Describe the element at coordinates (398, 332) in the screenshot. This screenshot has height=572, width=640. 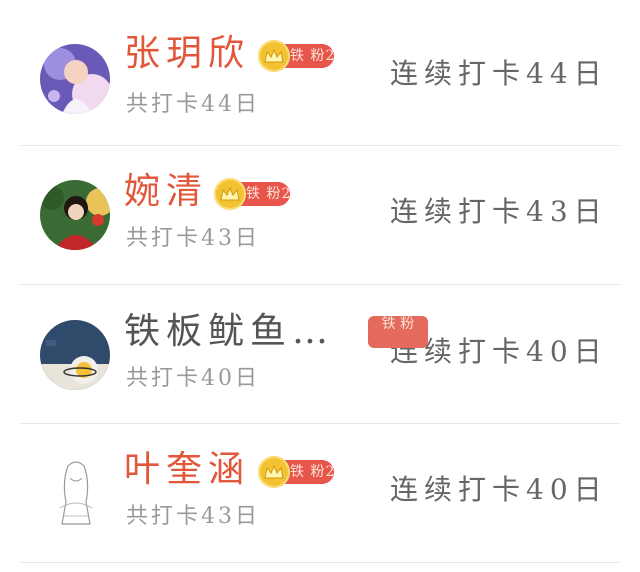
I see `fan-badge-label: 铁 粉` at that location.